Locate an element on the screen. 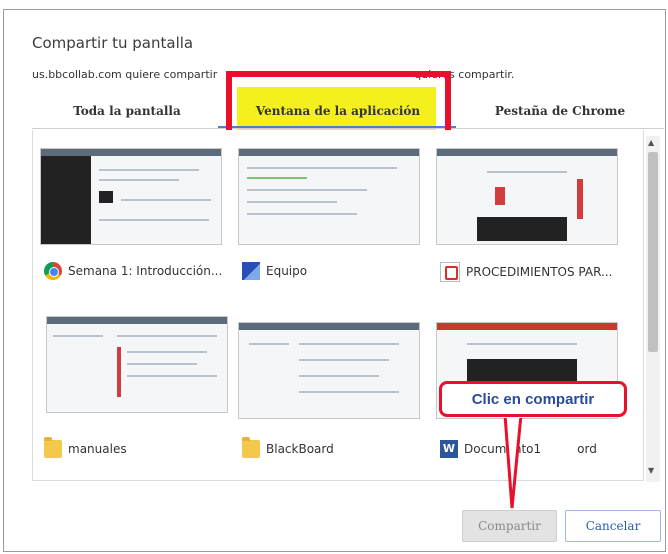 The height and width of the screenshot is (554, 668). cancel-button: Cancelar is located at coordinates (613, 526).